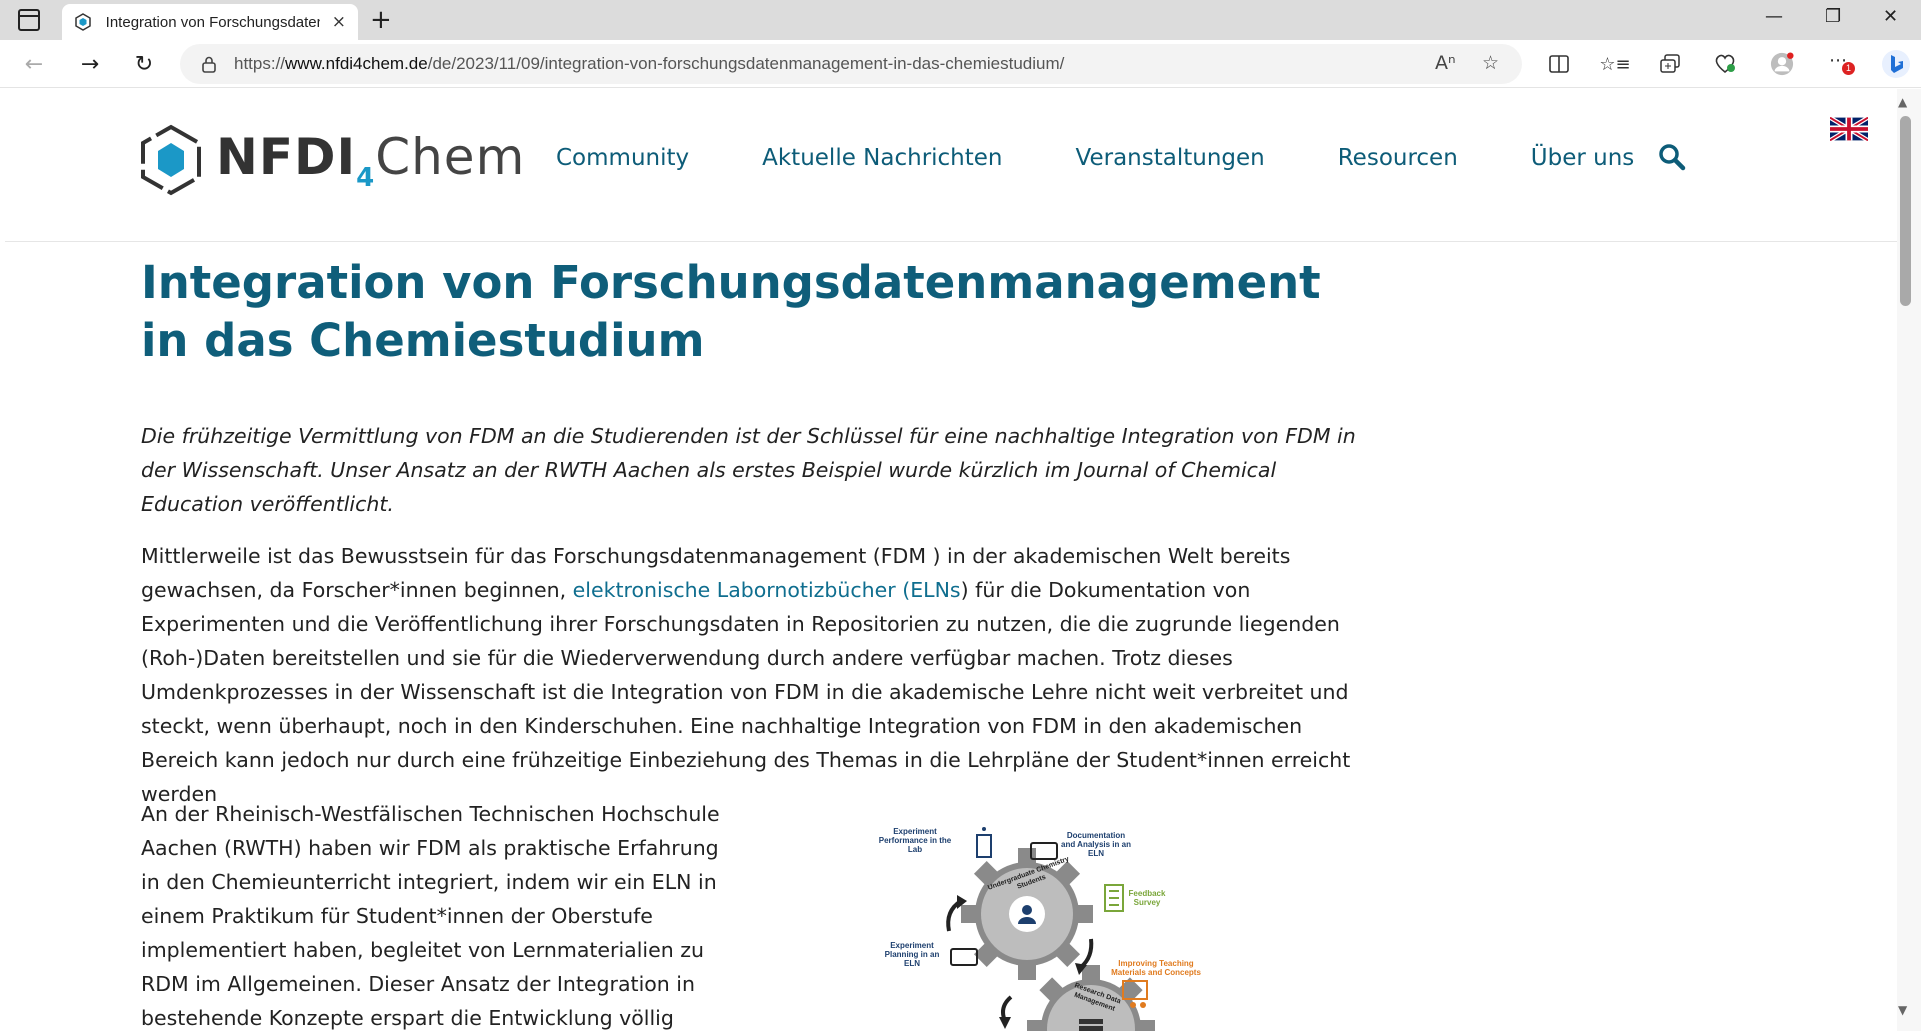  I want to click on tab-actions-icon, so click(29, 20).